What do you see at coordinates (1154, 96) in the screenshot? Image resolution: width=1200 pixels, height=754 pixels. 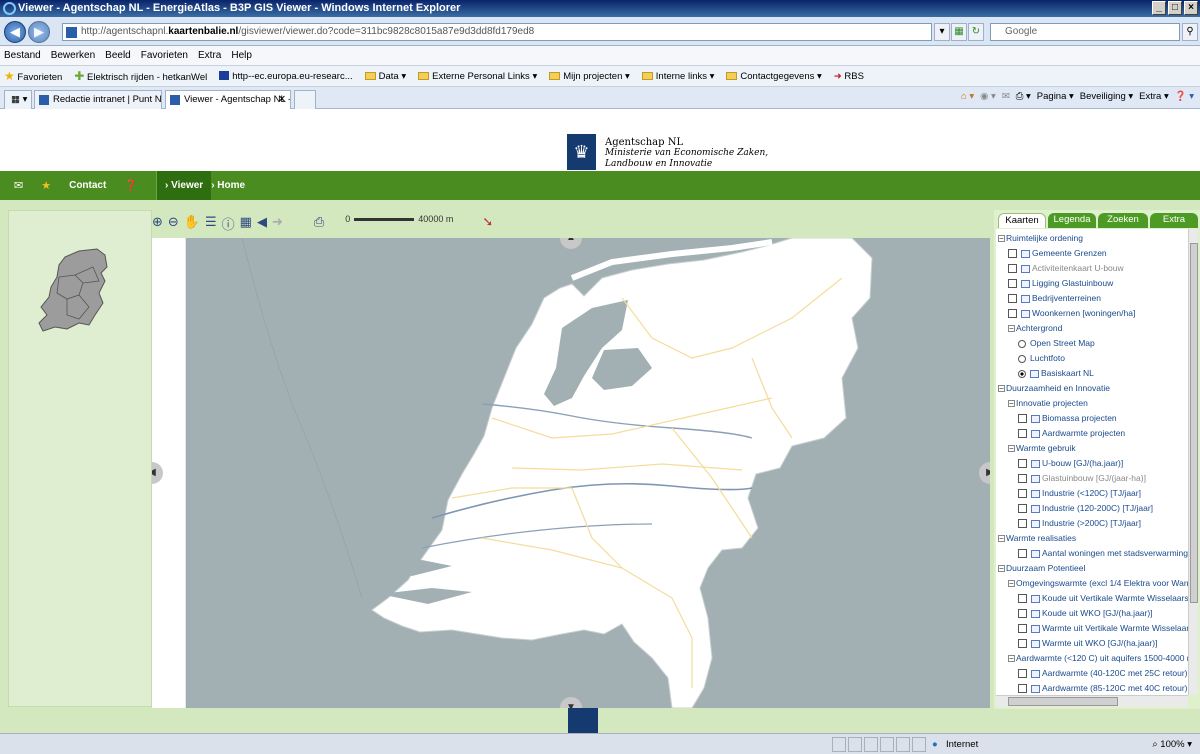 I see `cmd-extra: Extra ▾` at bounding box center [1154, 96].